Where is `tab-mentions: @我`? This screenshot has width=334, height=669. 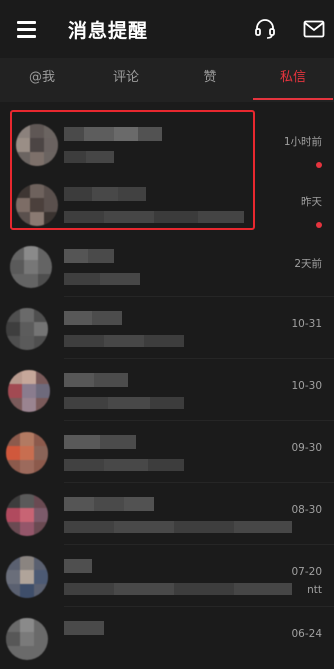
tab-mentions: @我 is located at coordinates (42, 79).